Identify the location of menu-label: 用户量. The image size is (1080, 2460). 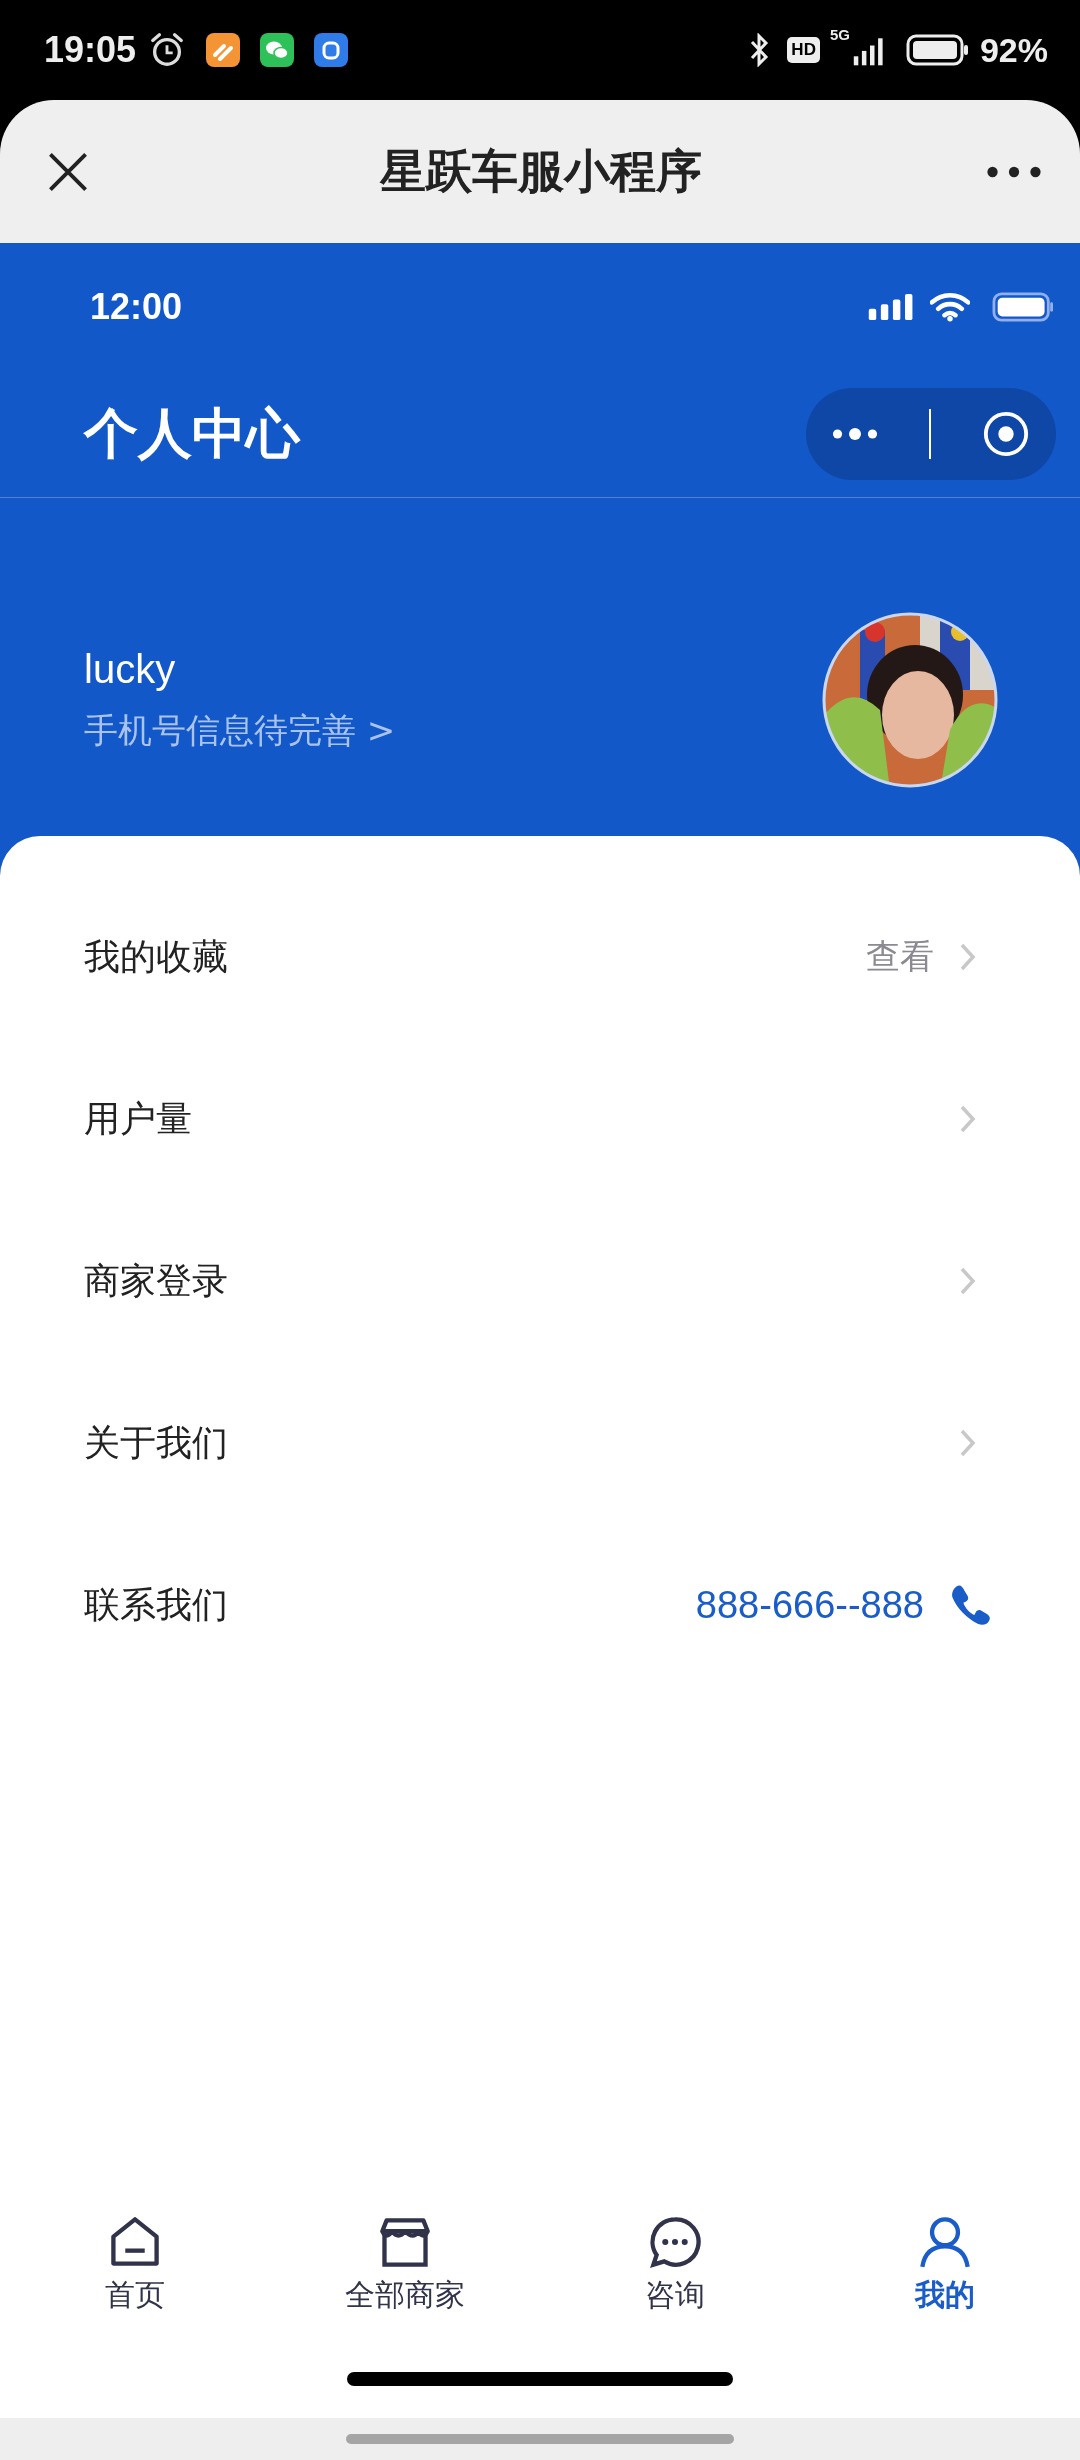
(138, 1118).